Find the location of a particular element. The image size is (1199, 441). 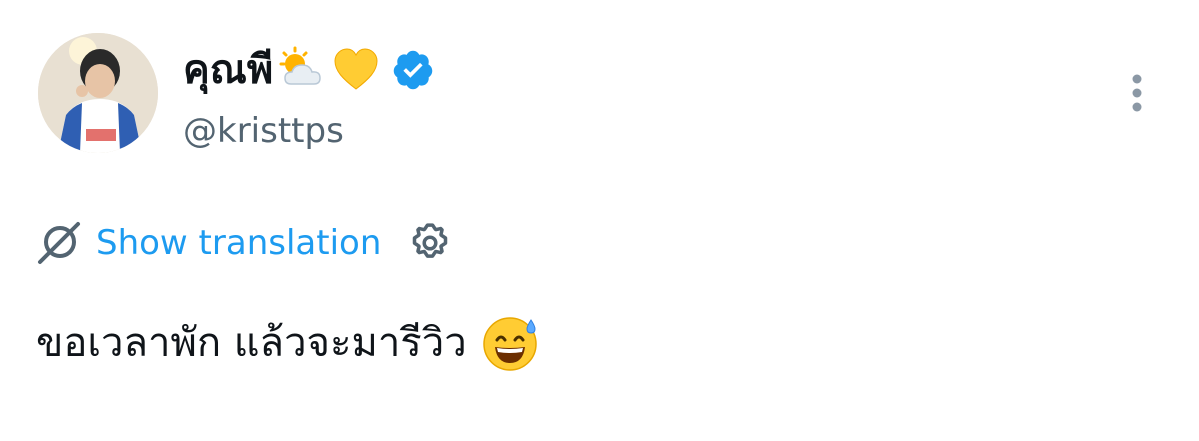

more-vertical-icon is located at coordinates (1137, 93).